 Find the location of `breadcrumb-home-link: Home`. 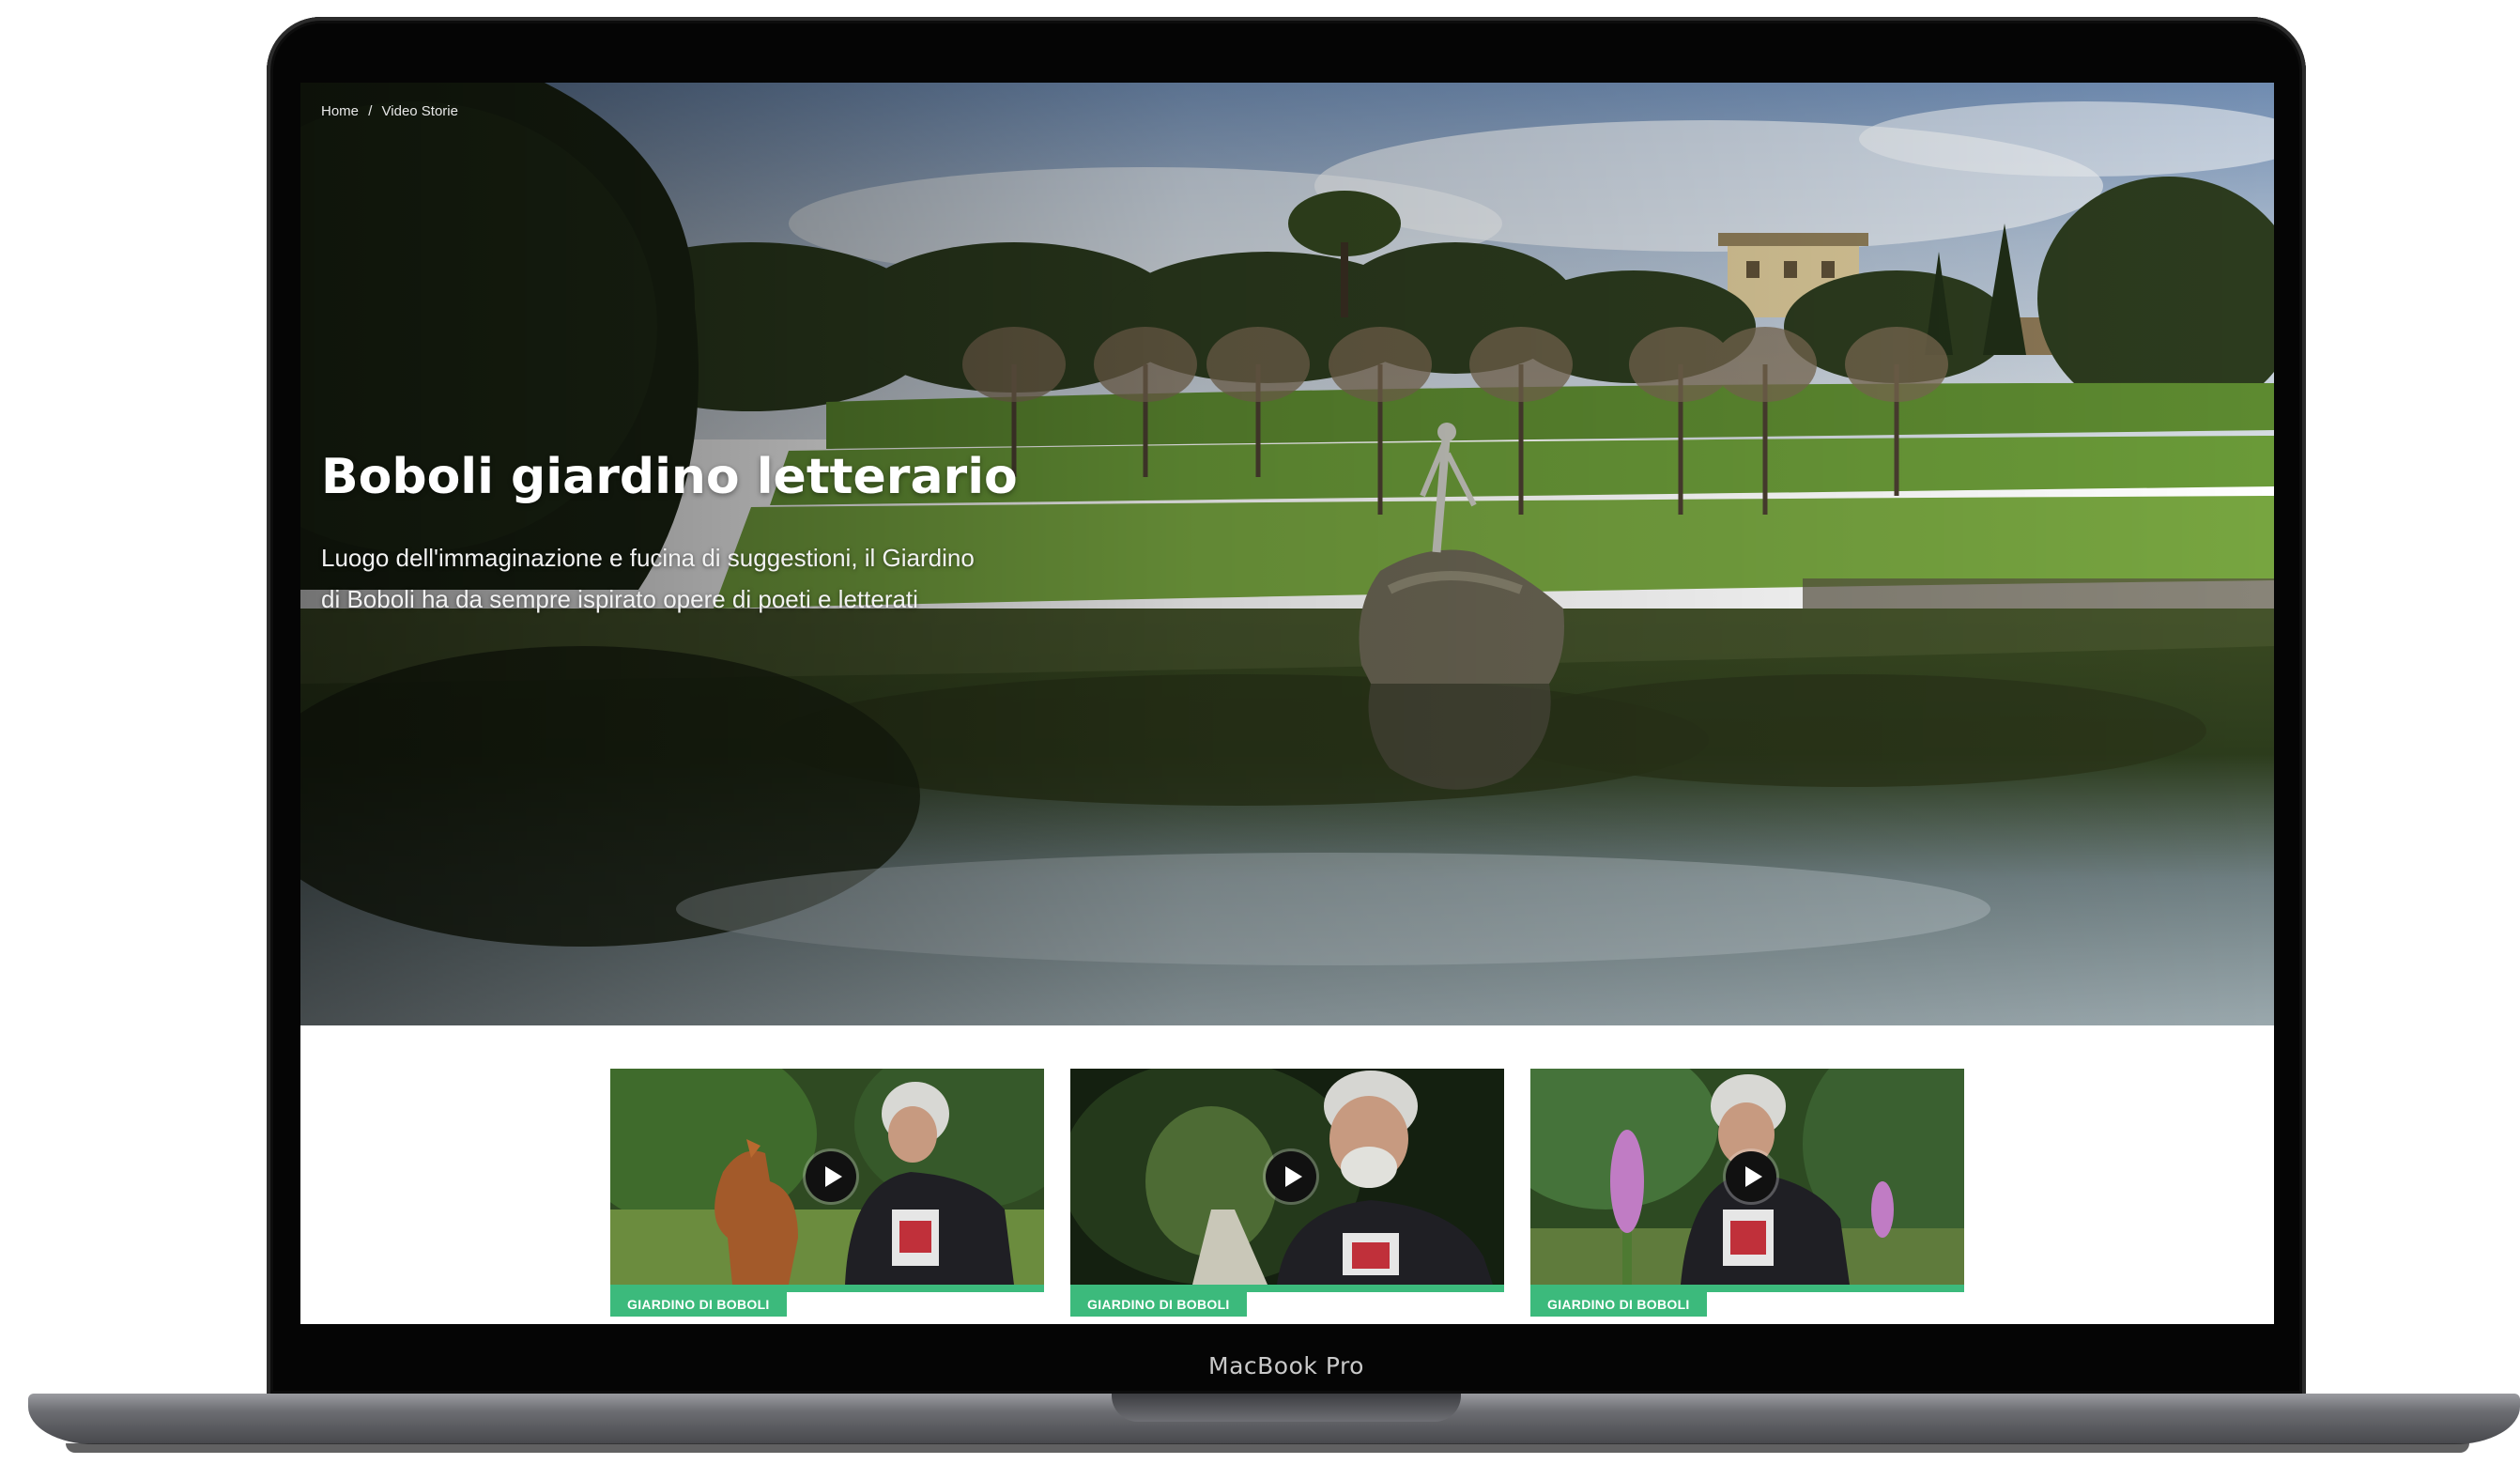

breadcrumb-home-link: Home is located at coordinates (340, 111).